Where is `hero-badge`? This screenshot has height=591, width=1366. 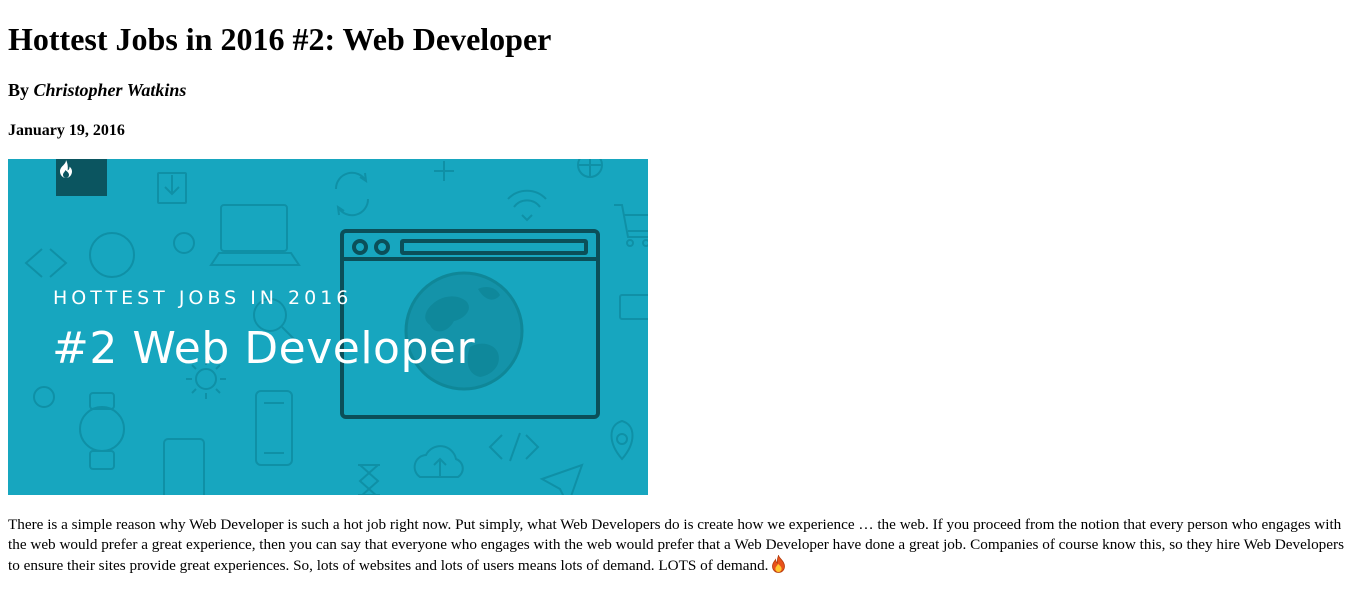
hero-badge is located at coordinates (81, 177).